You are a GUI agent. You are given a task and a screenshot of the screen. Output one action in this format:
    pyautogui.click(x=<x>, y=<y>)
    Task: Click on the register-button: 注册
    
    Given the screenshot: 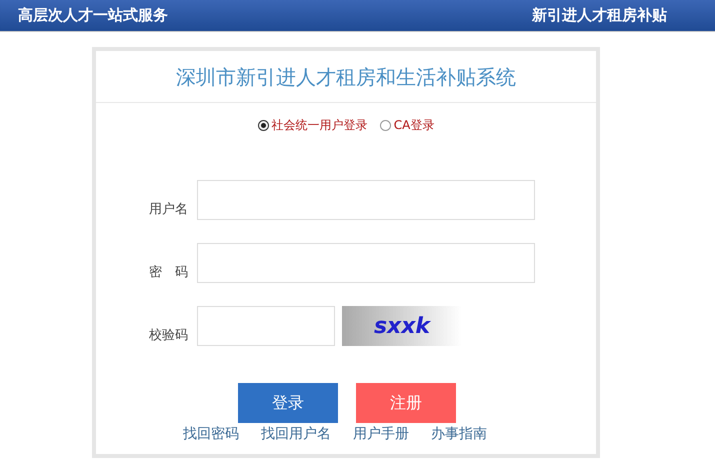 What is the action you would take?
    pyautogui.click(x=406, y=403)
    